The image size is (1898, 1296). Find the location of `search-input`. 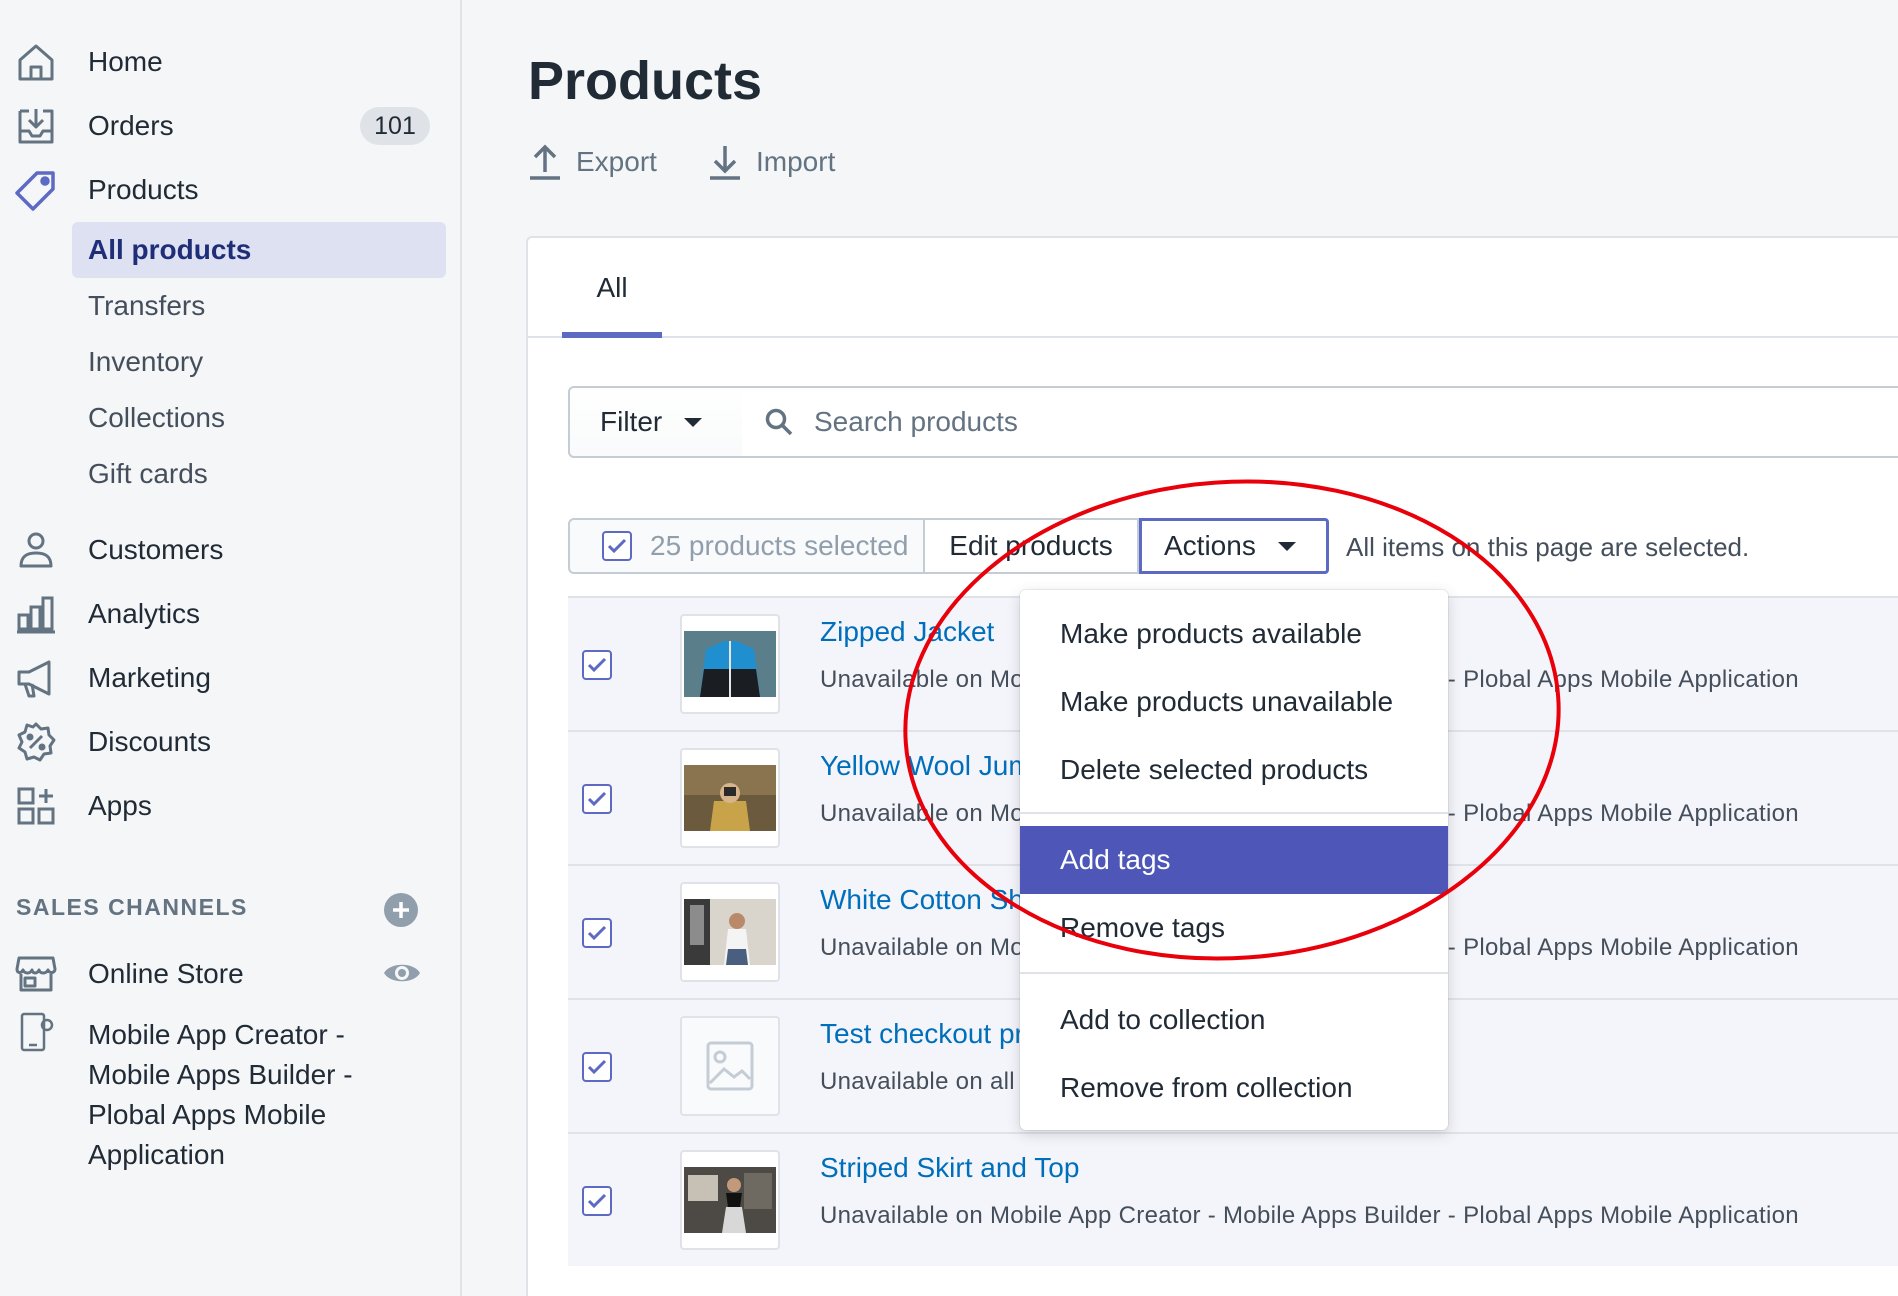

search-input is located at coordinates (1264, 422).